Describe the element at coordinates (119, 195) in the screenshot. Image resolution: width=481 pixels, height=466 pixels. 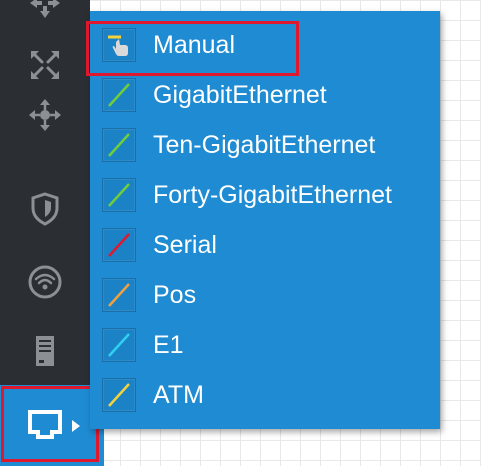
I see `forty-gigabitethernet-cable-icon` at that location.